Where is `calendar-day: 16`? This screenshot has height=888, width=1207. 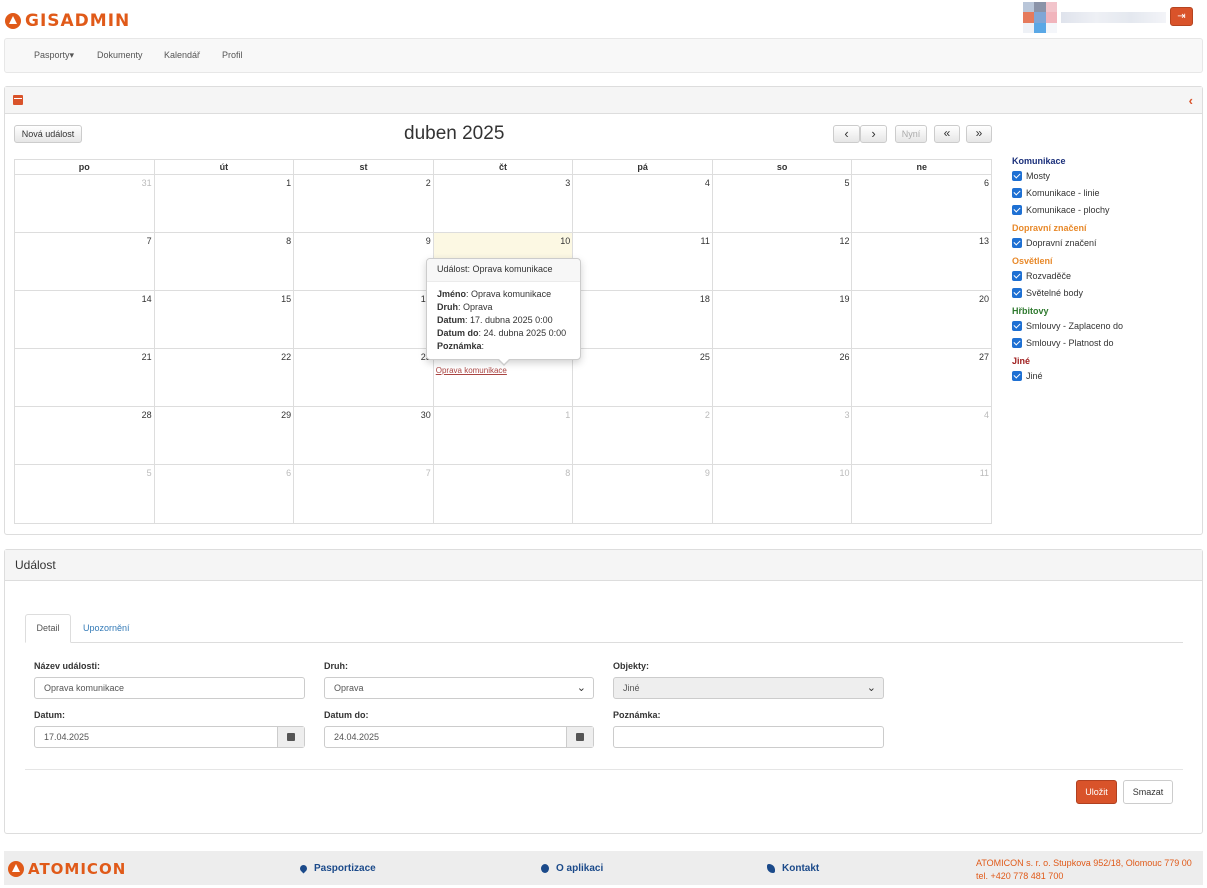
calendar-day: 16 is located at coordinates (364, 319).